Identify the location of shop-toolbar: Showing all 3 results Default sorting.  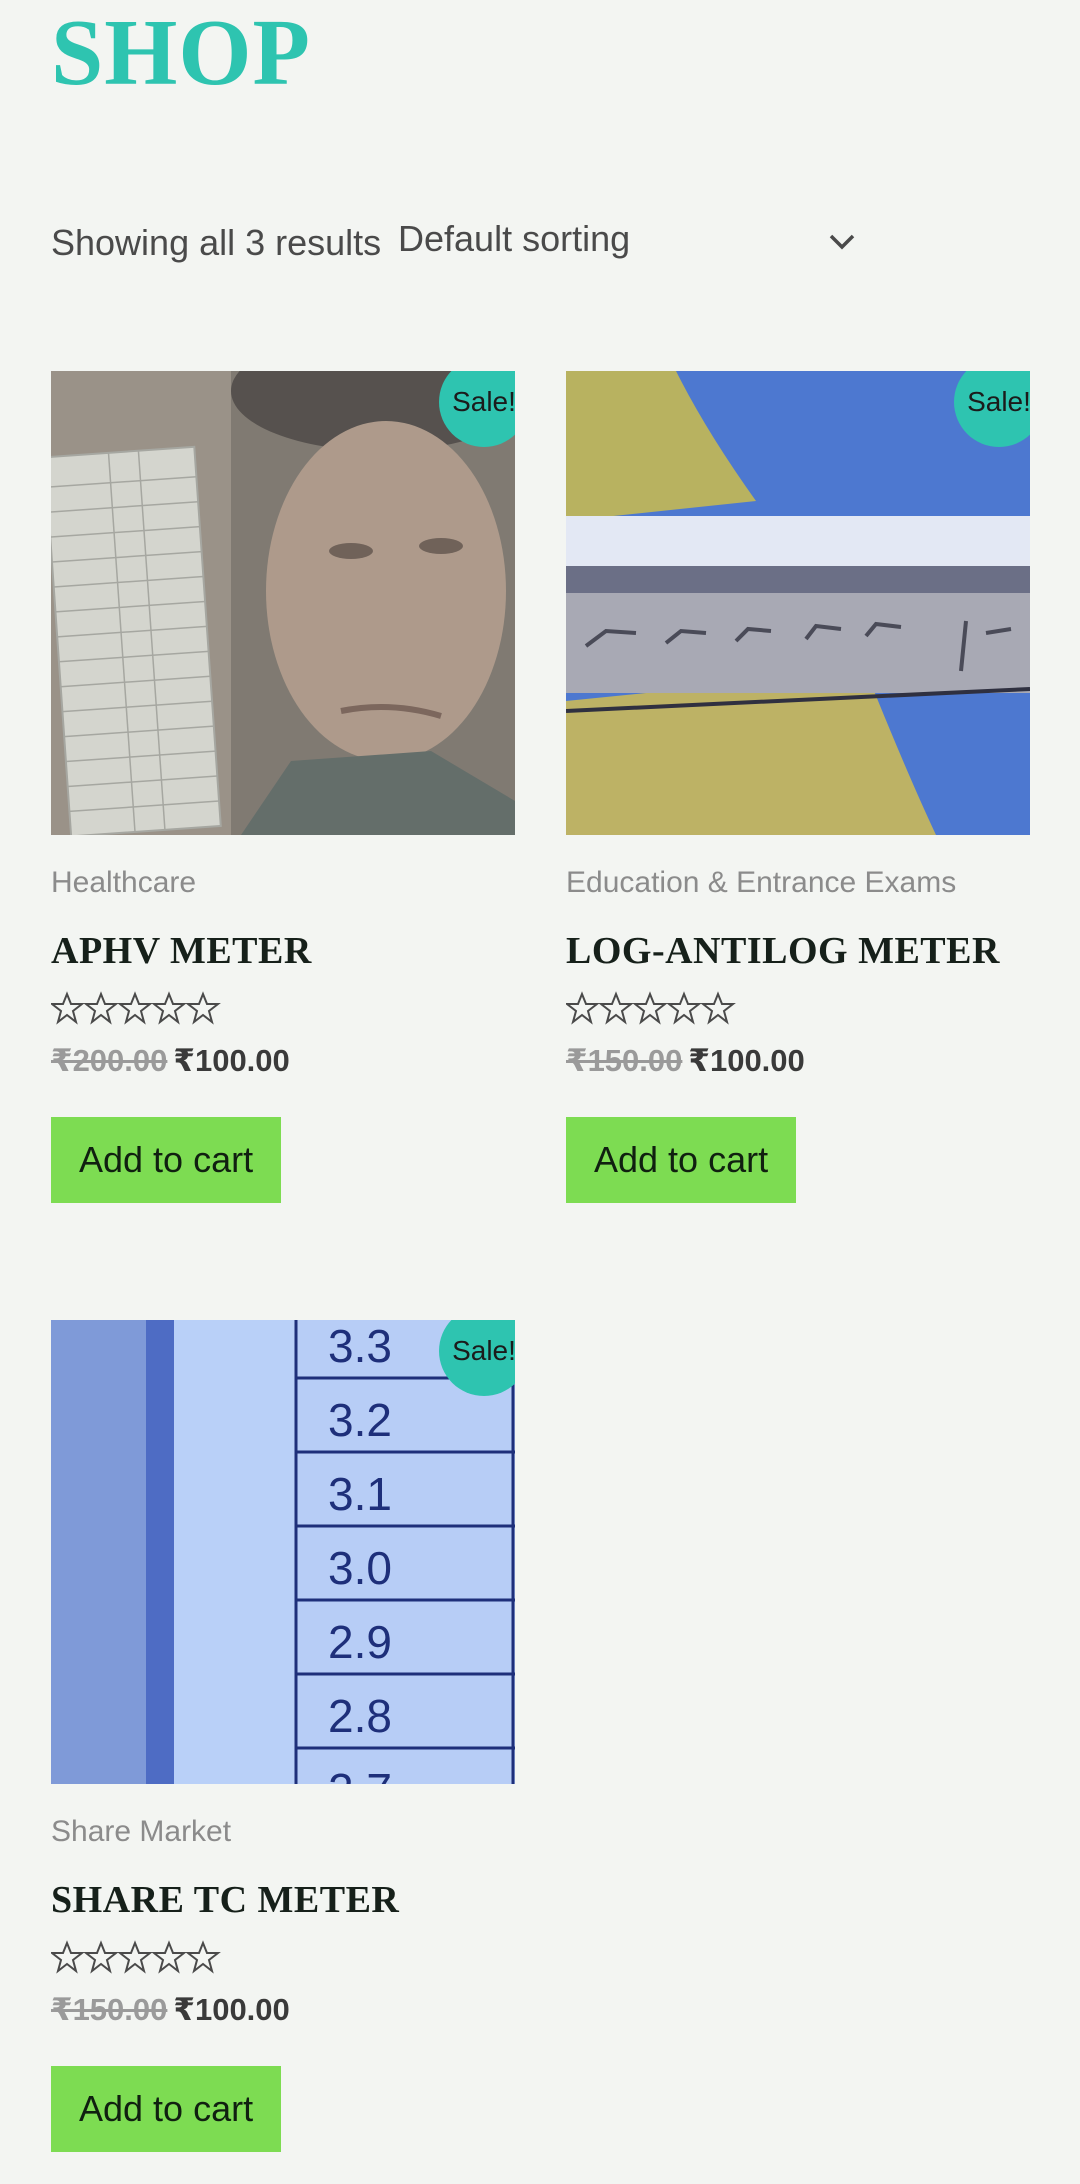
(453, 250).